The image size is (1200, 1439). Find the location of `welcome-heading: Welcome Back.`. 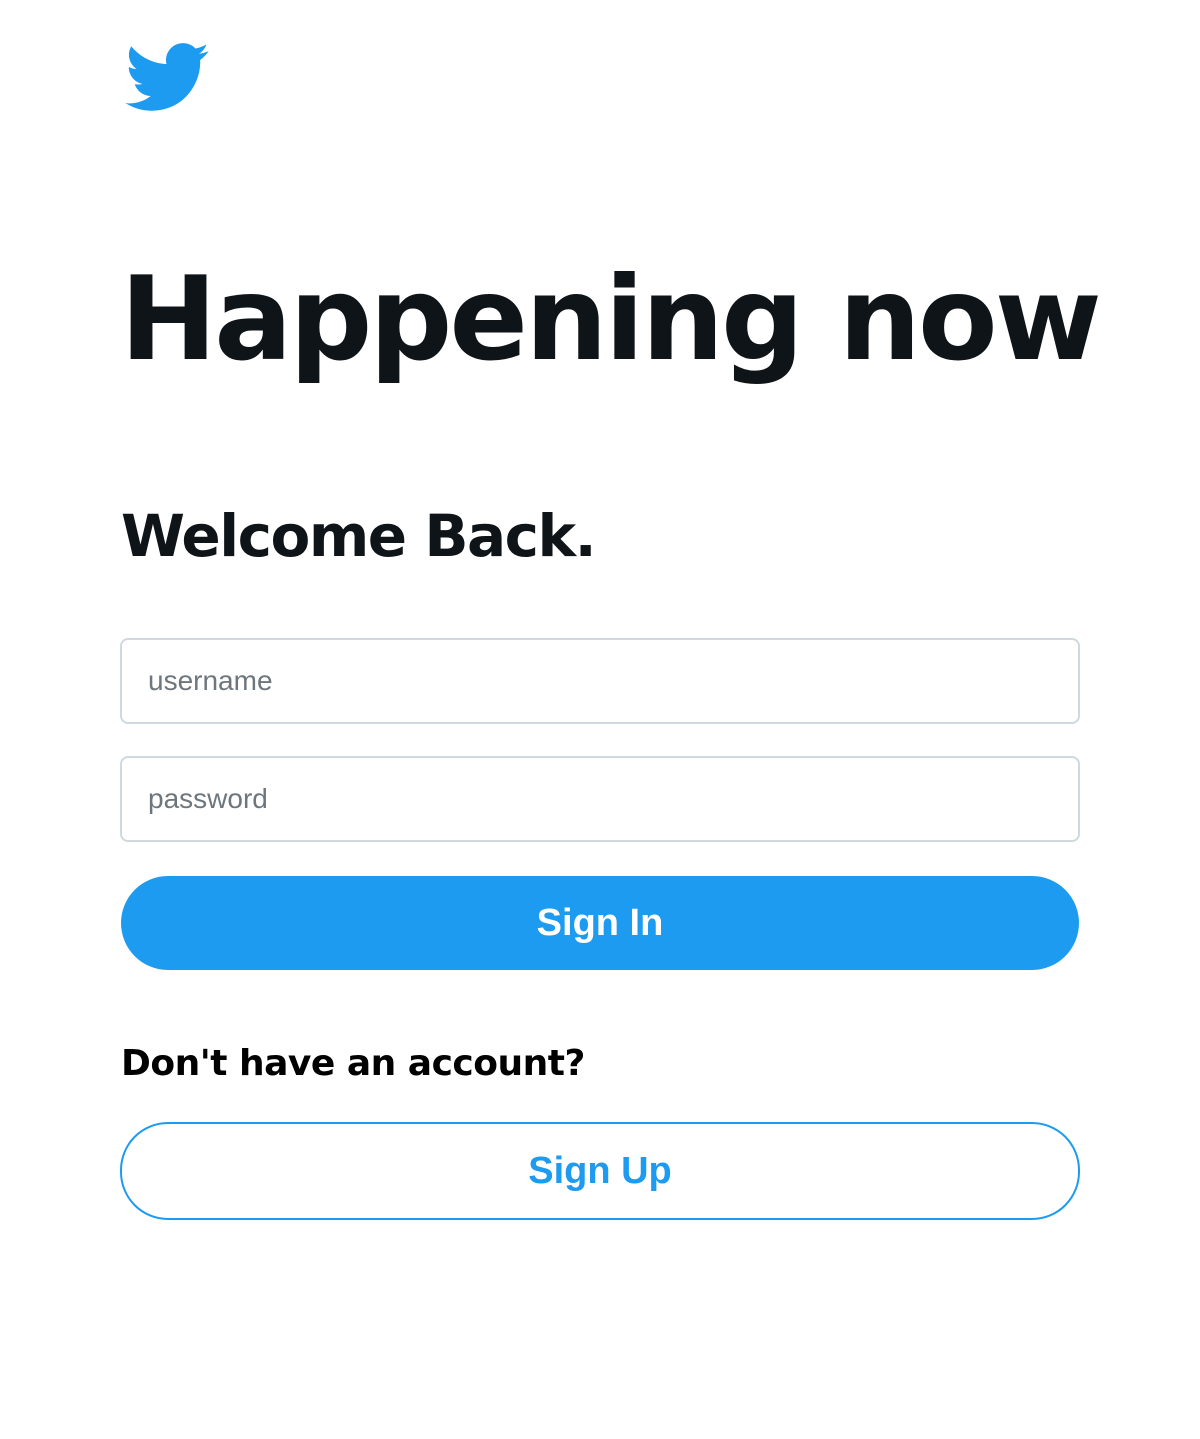

welcome-heading: Welcome Back. is located at coordinates (359, 536).